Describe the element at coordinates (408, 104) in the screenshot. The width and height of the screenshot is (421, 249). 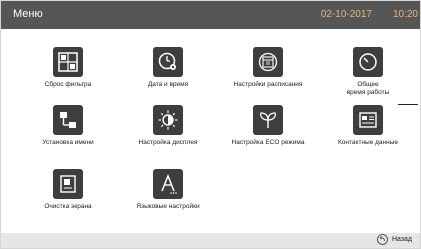
I see `edge-divider` at that location.